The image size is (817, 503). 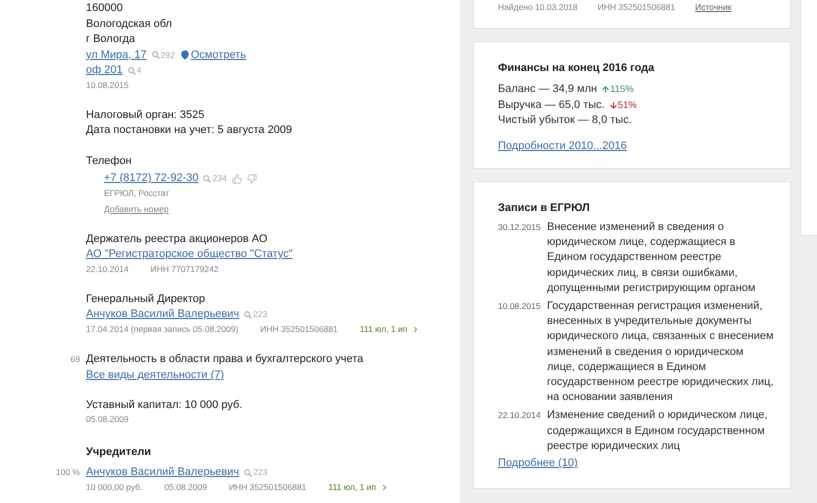 What do you see at coordinates (139, 70) in the screenshot?
I see `view-count: 4` at bounding box center [139, 70].